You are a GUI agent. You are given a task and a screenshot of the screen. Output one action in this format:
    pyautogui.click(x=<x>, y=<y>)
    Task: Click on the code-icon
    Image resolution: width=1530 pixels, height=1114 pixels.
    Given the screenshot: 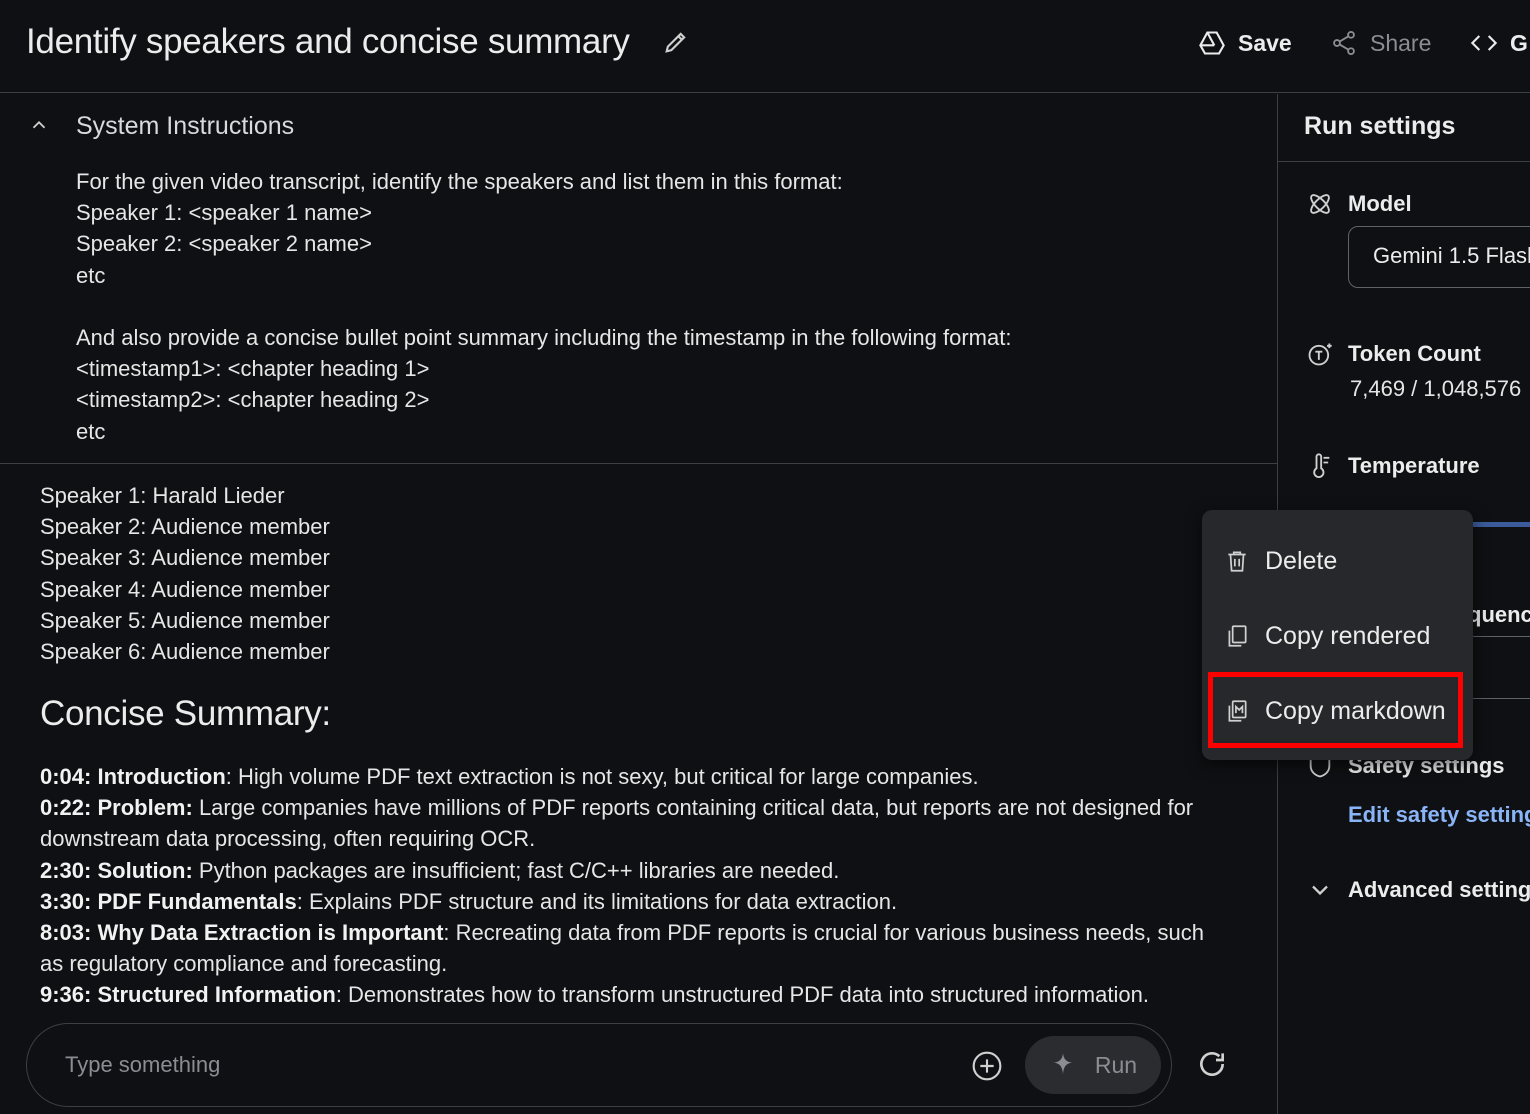 What is the action you would take?
    pyautogui.click(x=1484, y=43)
    